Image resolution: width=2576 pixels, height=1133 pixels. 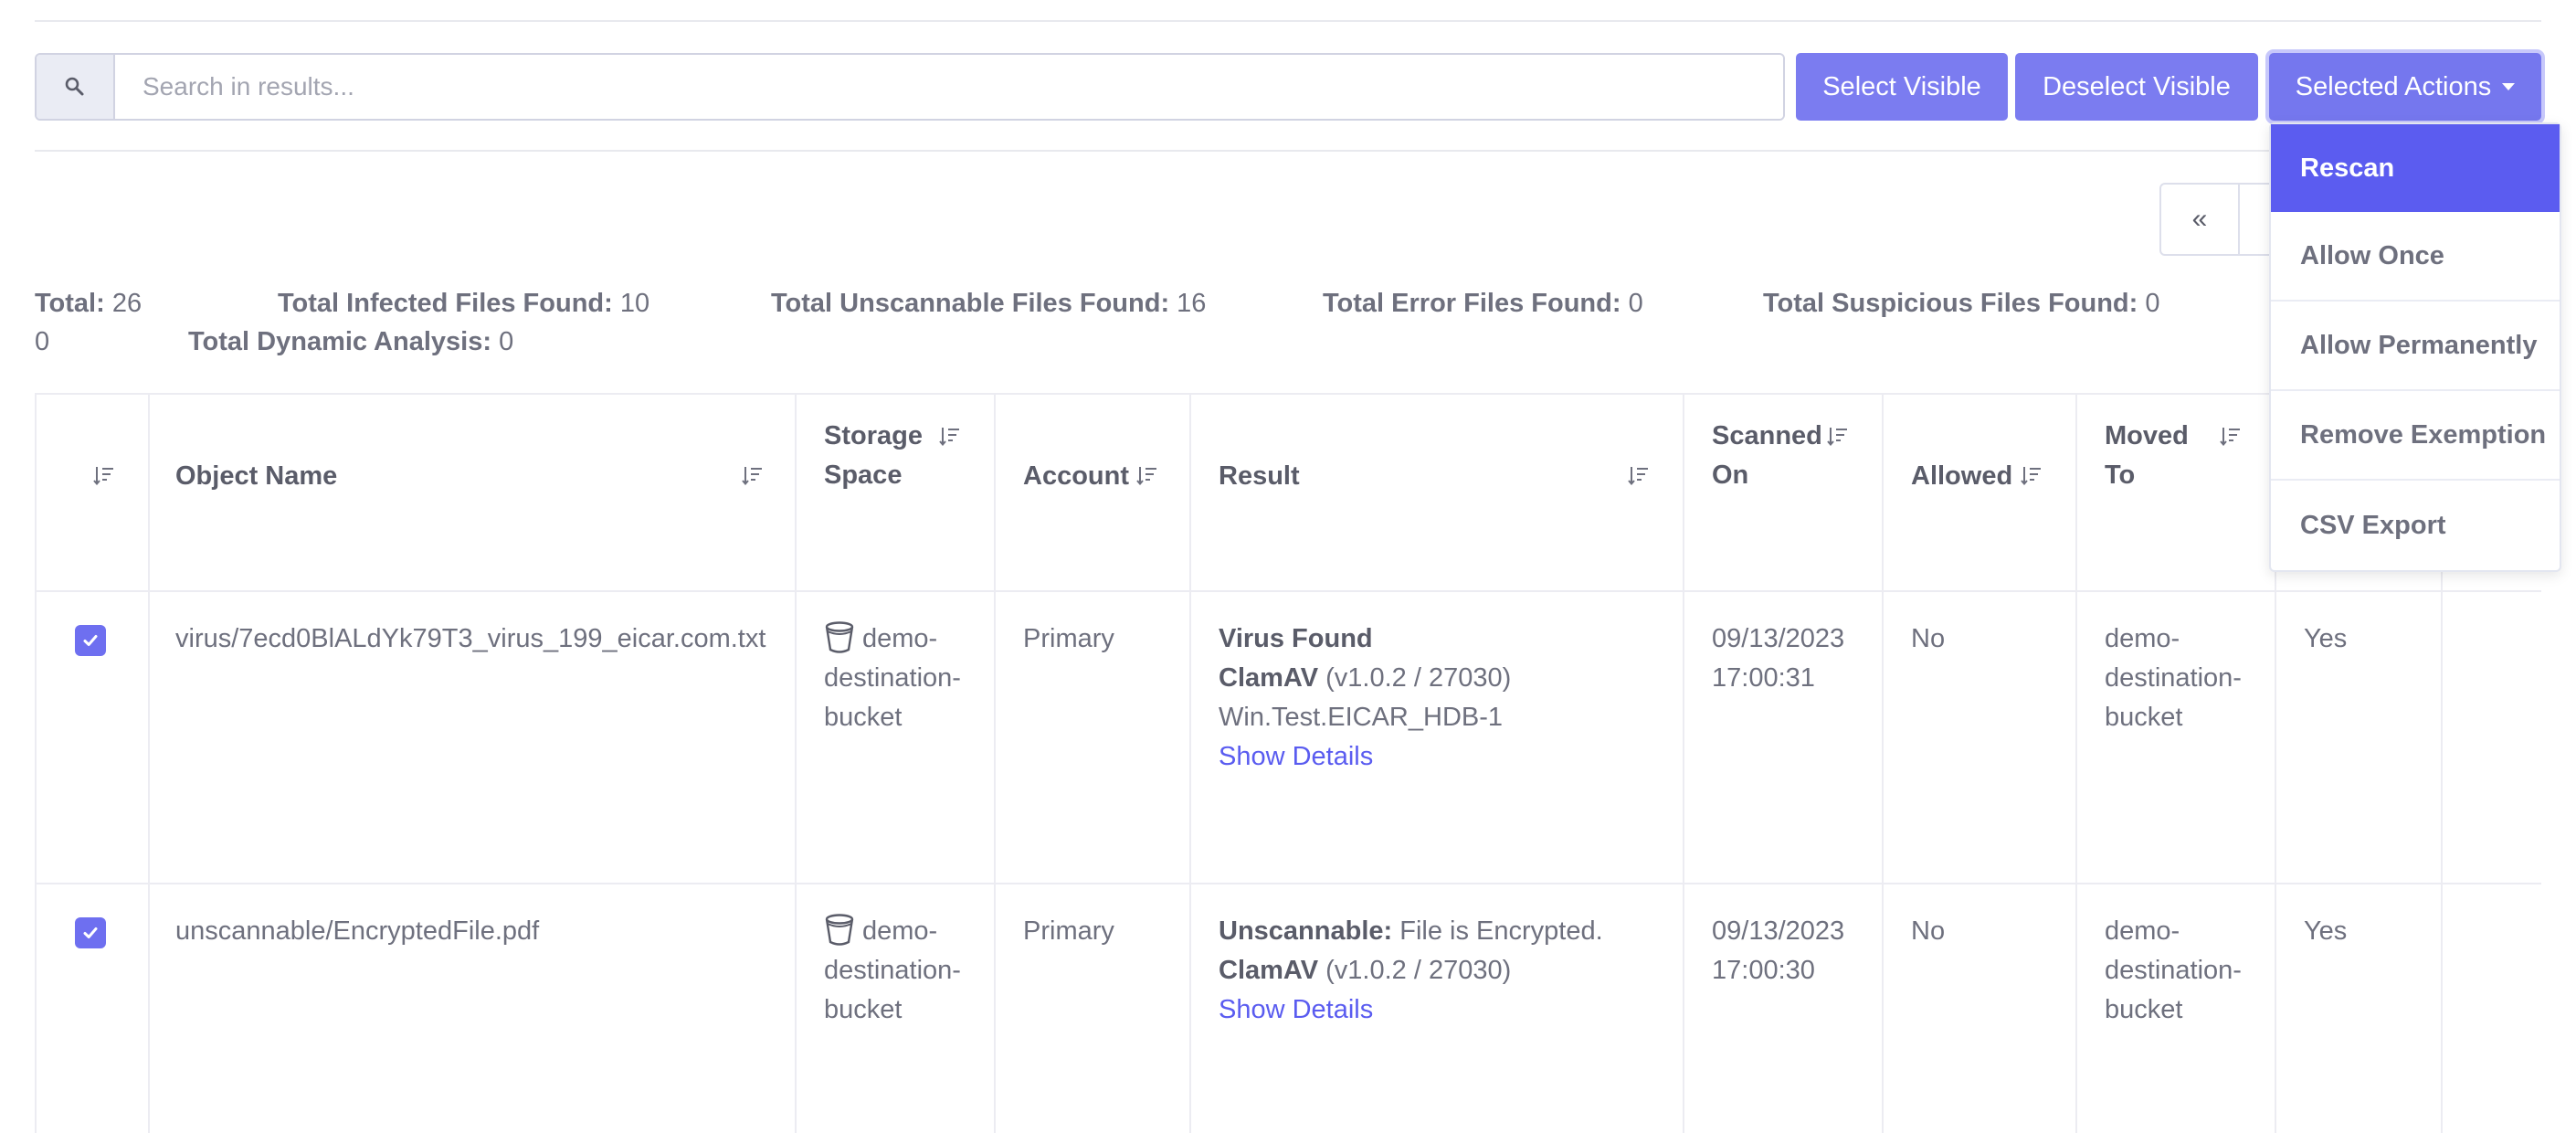 What do you see at coordinates (863, 717) in the screenshot?
I see `storage-line: bucket` at bounding box center [863, 717].